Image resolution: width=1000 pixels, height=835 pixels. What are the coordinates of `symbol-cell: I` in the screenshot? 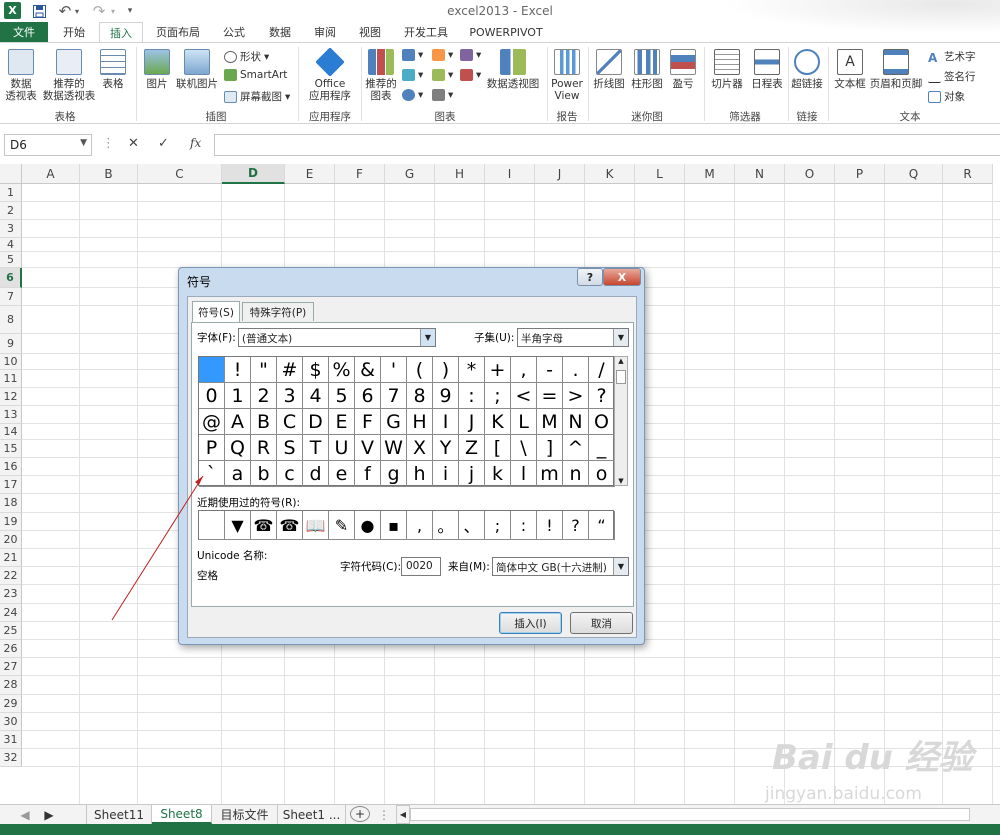 It's located at (446, 422).